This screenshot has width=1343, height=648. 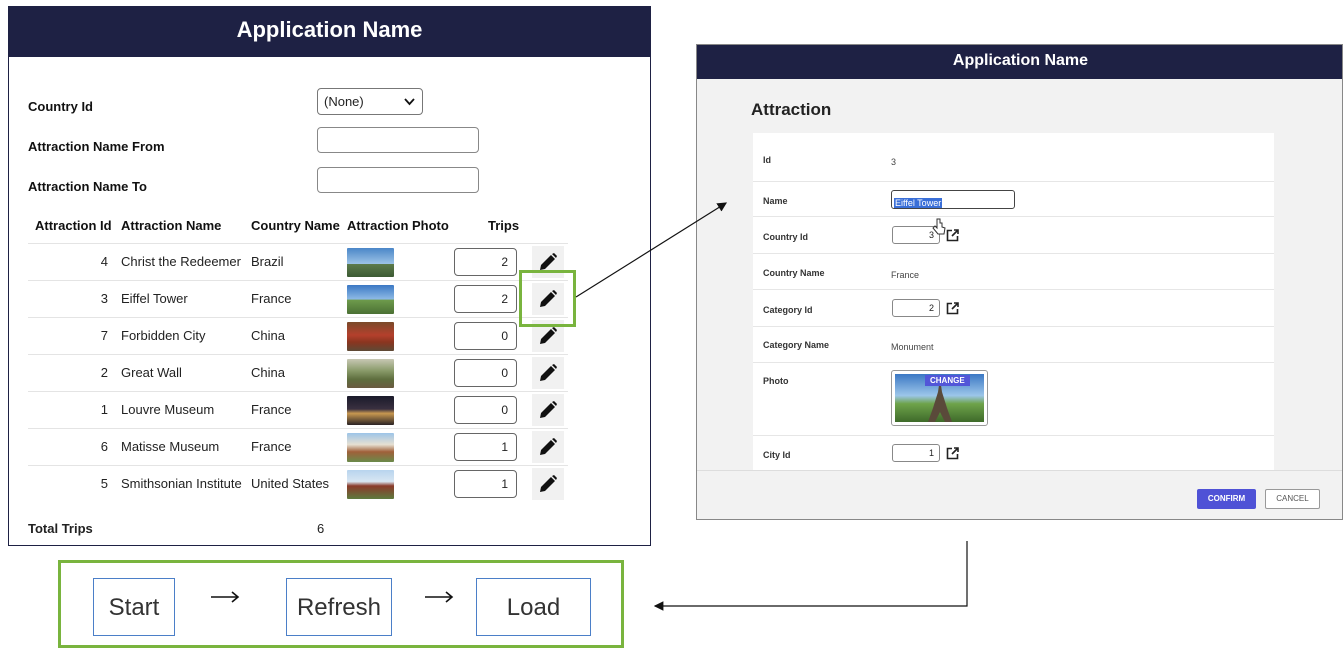 I want to click on event-flow-diagram: Start Refresh Load, so click(x=341, y=604).